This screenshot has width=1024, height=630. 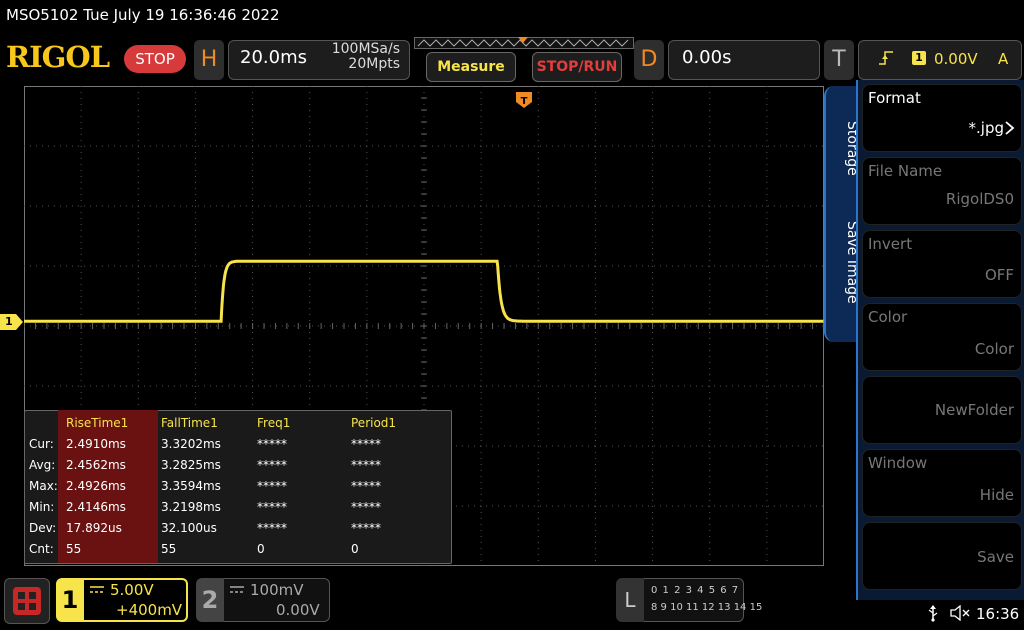 I want to click on measurement-cell: 3.2825ms, so click(x=191, y=465).